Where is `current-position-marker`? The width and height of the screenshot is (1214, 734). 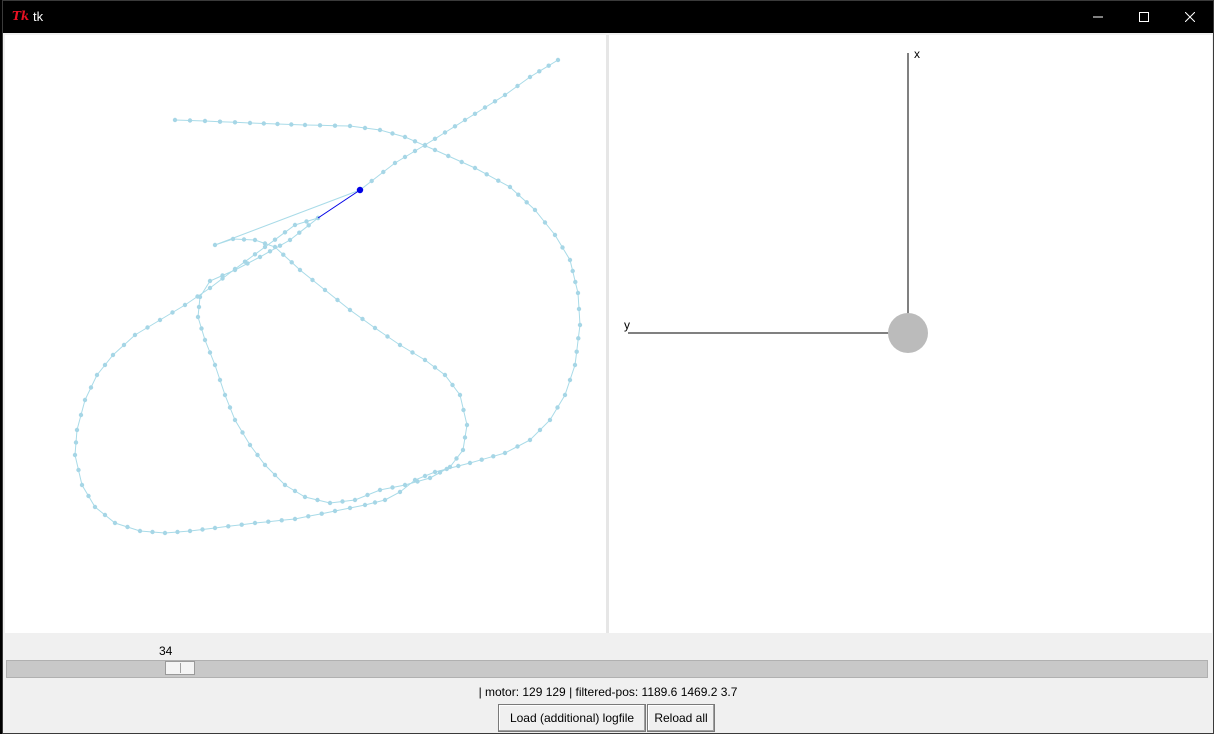 current-position-marker is located at coordinates (360, 190).